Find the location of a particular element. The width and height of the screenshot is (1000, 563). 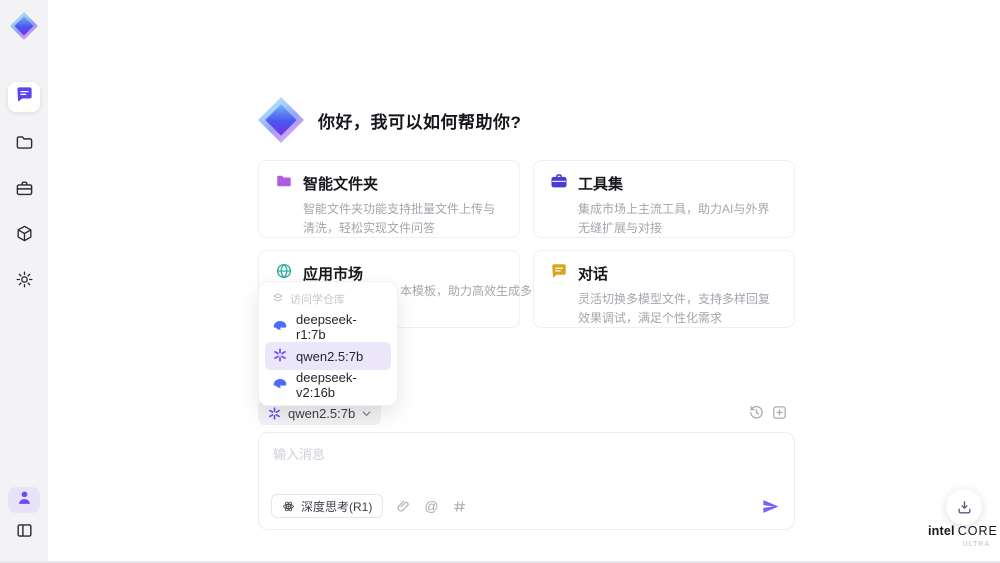

send-icon is located at coordinates (771, 506).